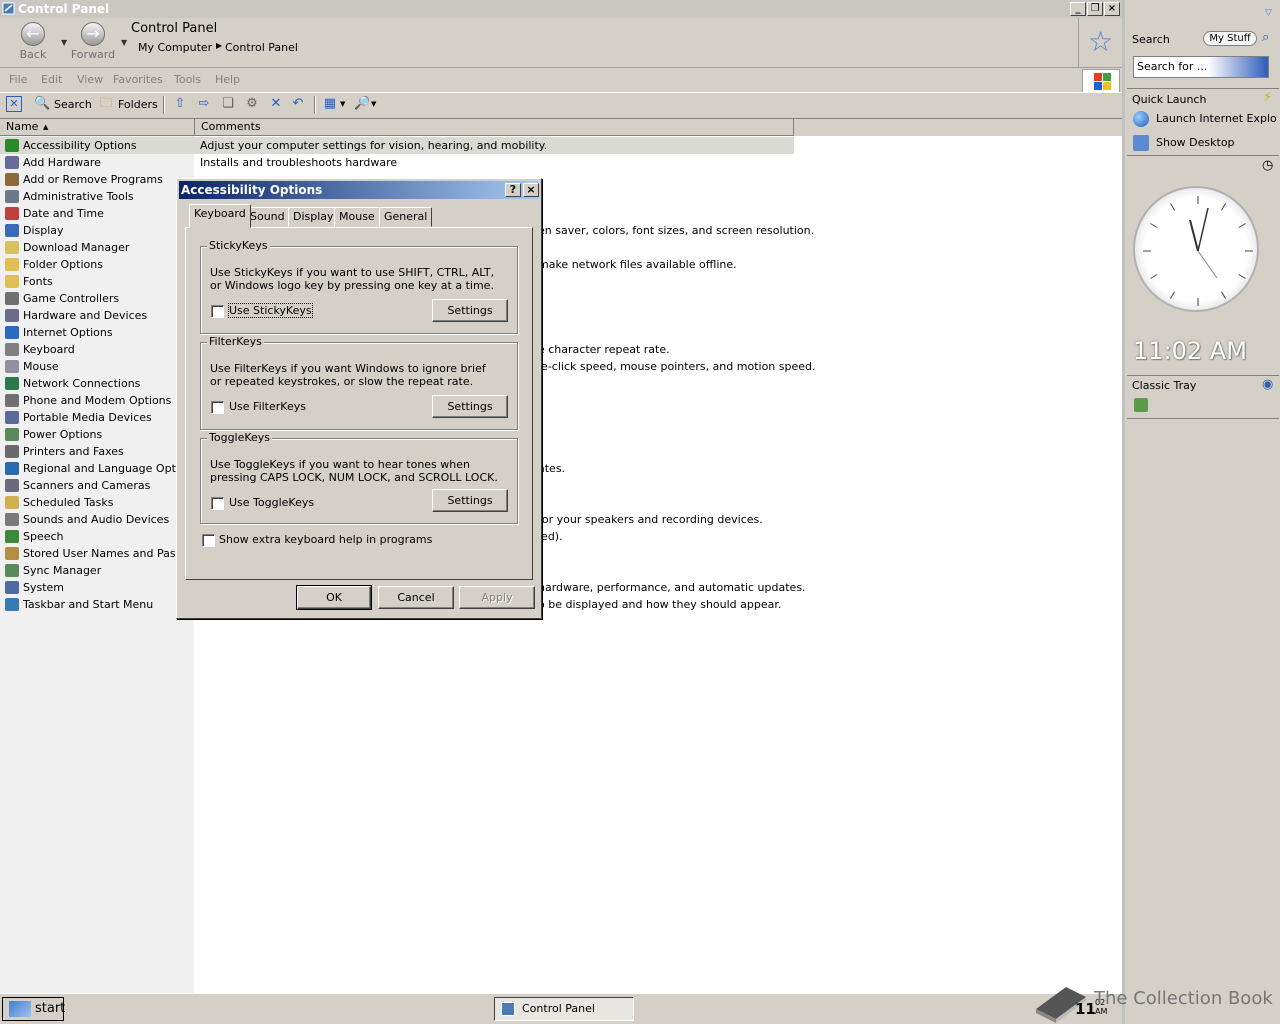  I want to click on filterkeys-checkbox-label: Use FilterKeys, so click(267, 406).